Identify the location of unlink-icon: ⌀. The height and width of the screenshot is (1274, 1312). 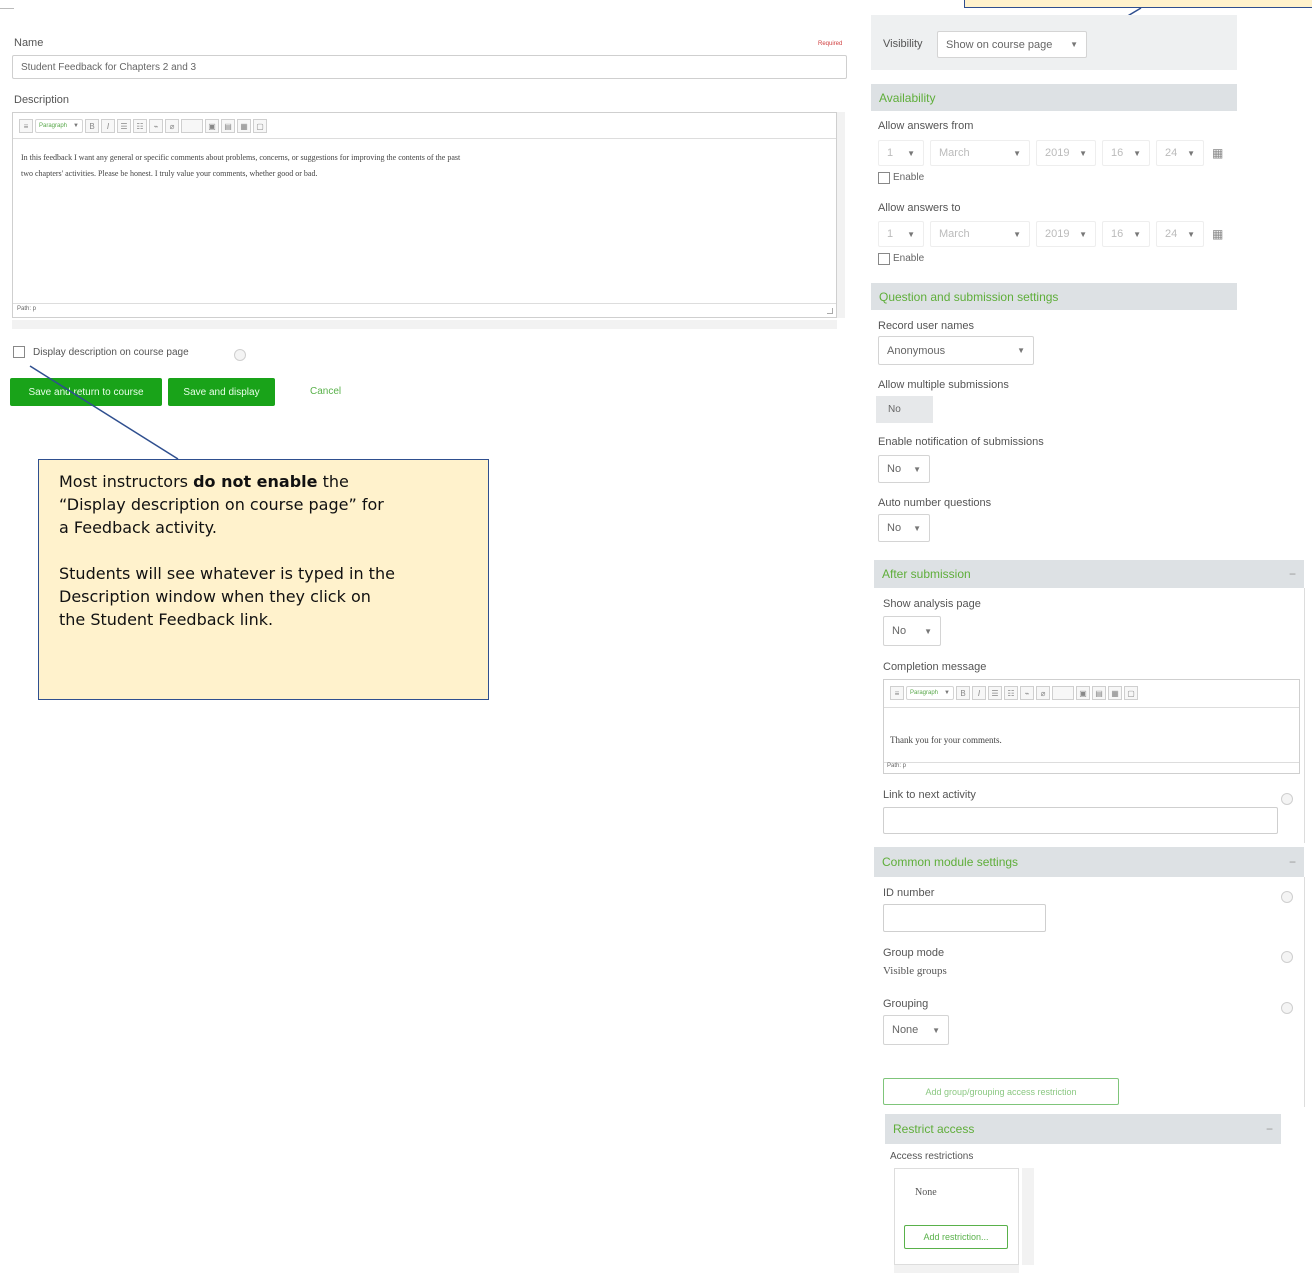
(1042, 693).